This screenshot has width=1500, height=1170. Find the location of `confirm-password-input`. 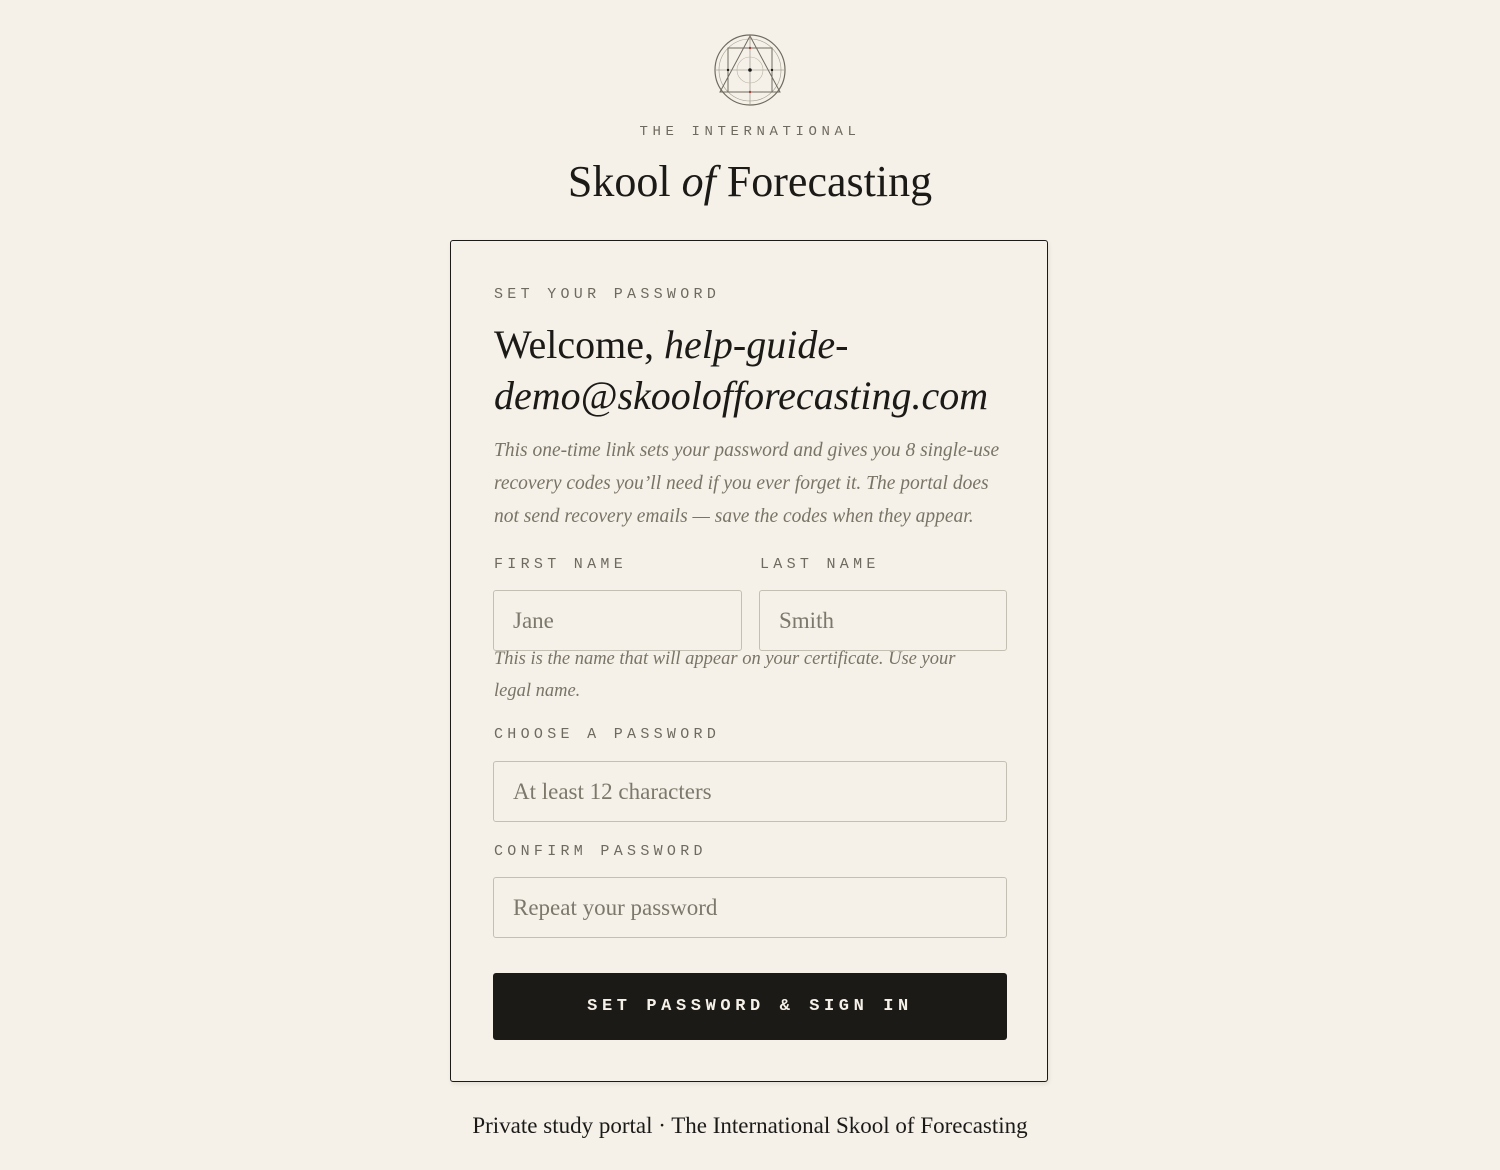

confirm-password-input is located at coordinates (750, 907).